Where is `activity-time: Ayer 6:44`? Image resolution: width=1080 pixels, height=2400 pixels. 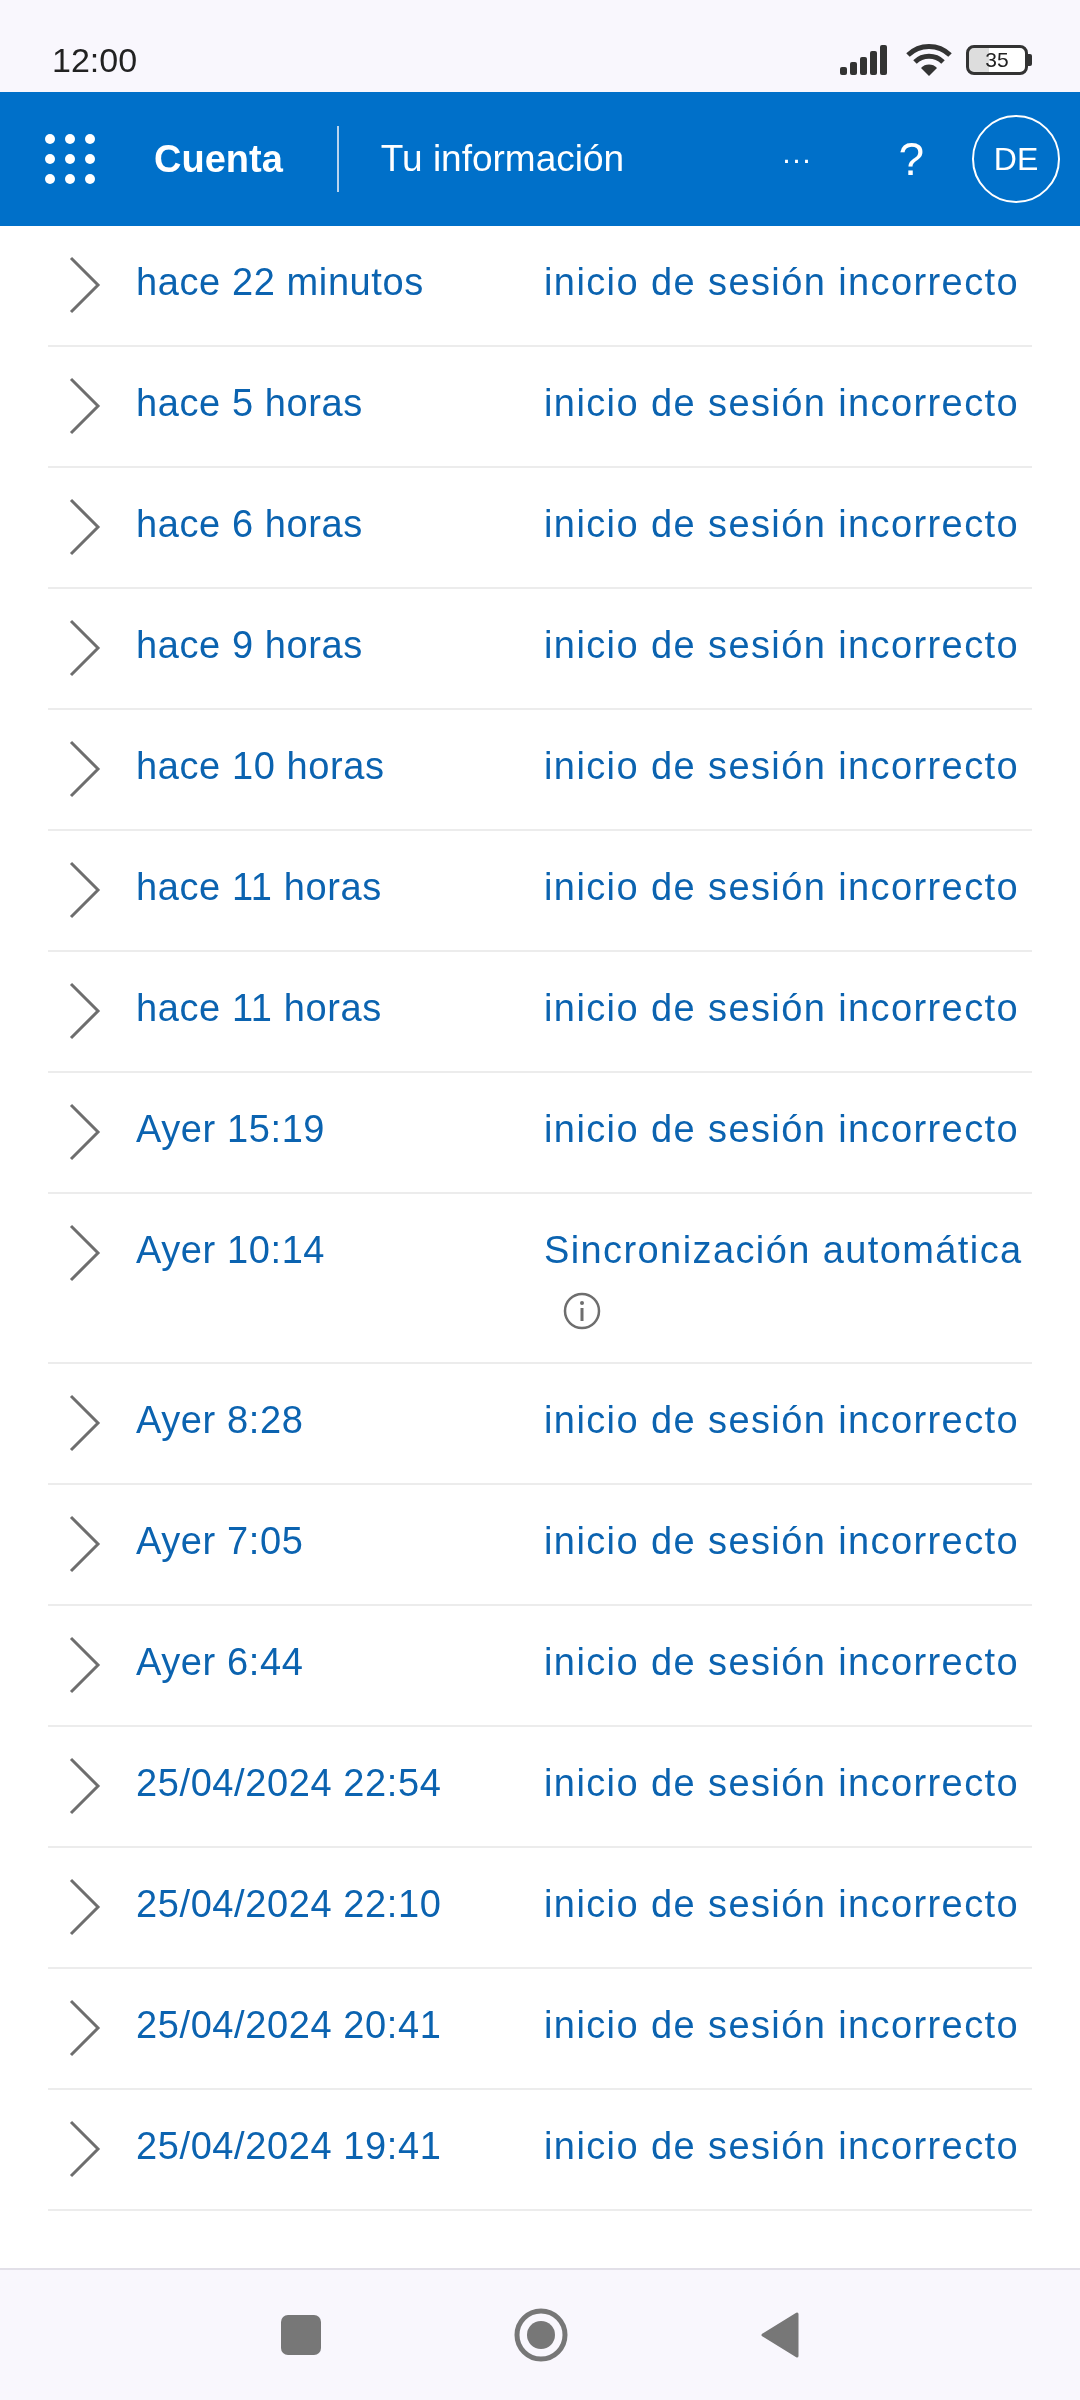
activity-time: Ayer 6:44 is located at coordinates (220, 1662).